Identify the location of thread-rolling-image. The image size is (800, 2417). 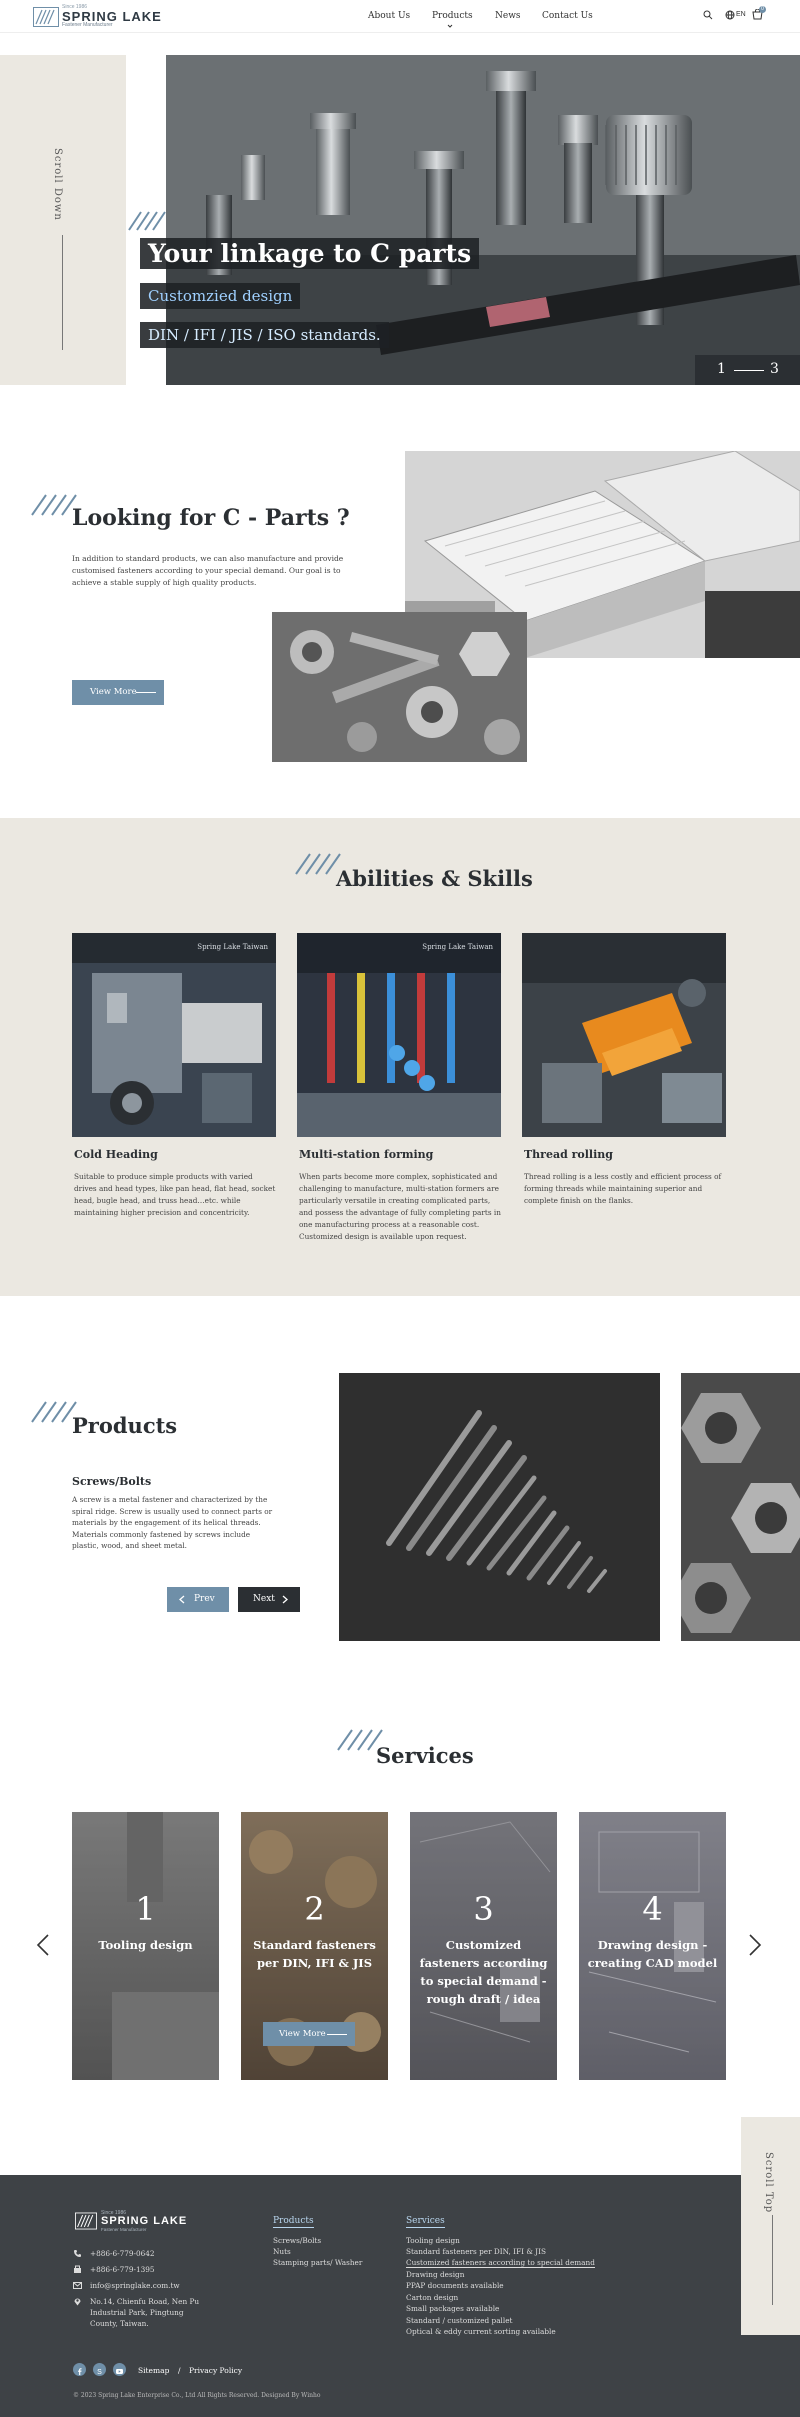
(624, 1035).